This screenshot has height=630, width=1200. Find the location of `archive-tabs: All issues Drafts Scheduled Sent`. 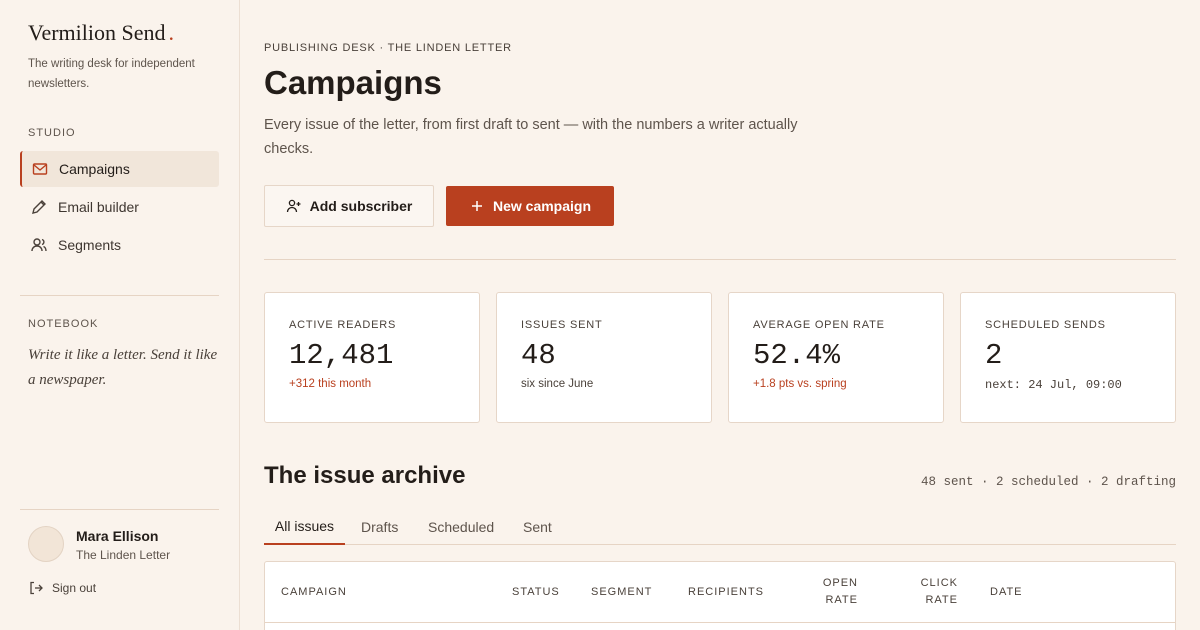

archive-tabs: All issues Drafts Scheduled Sent is located at coordinates (720, 526).